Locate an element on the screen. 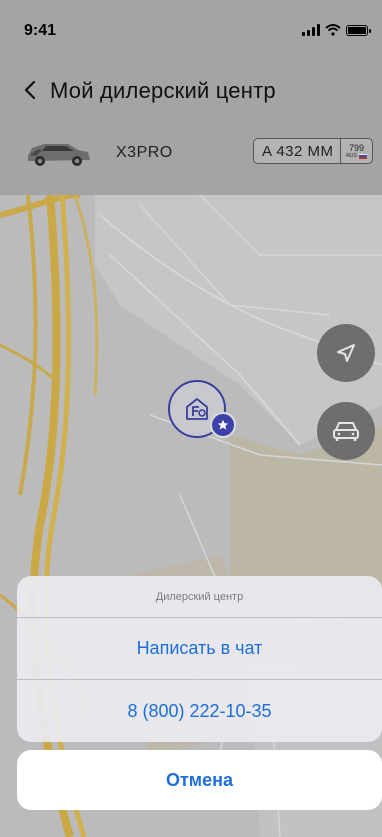  car-icon is located at coordinates (346, 431).